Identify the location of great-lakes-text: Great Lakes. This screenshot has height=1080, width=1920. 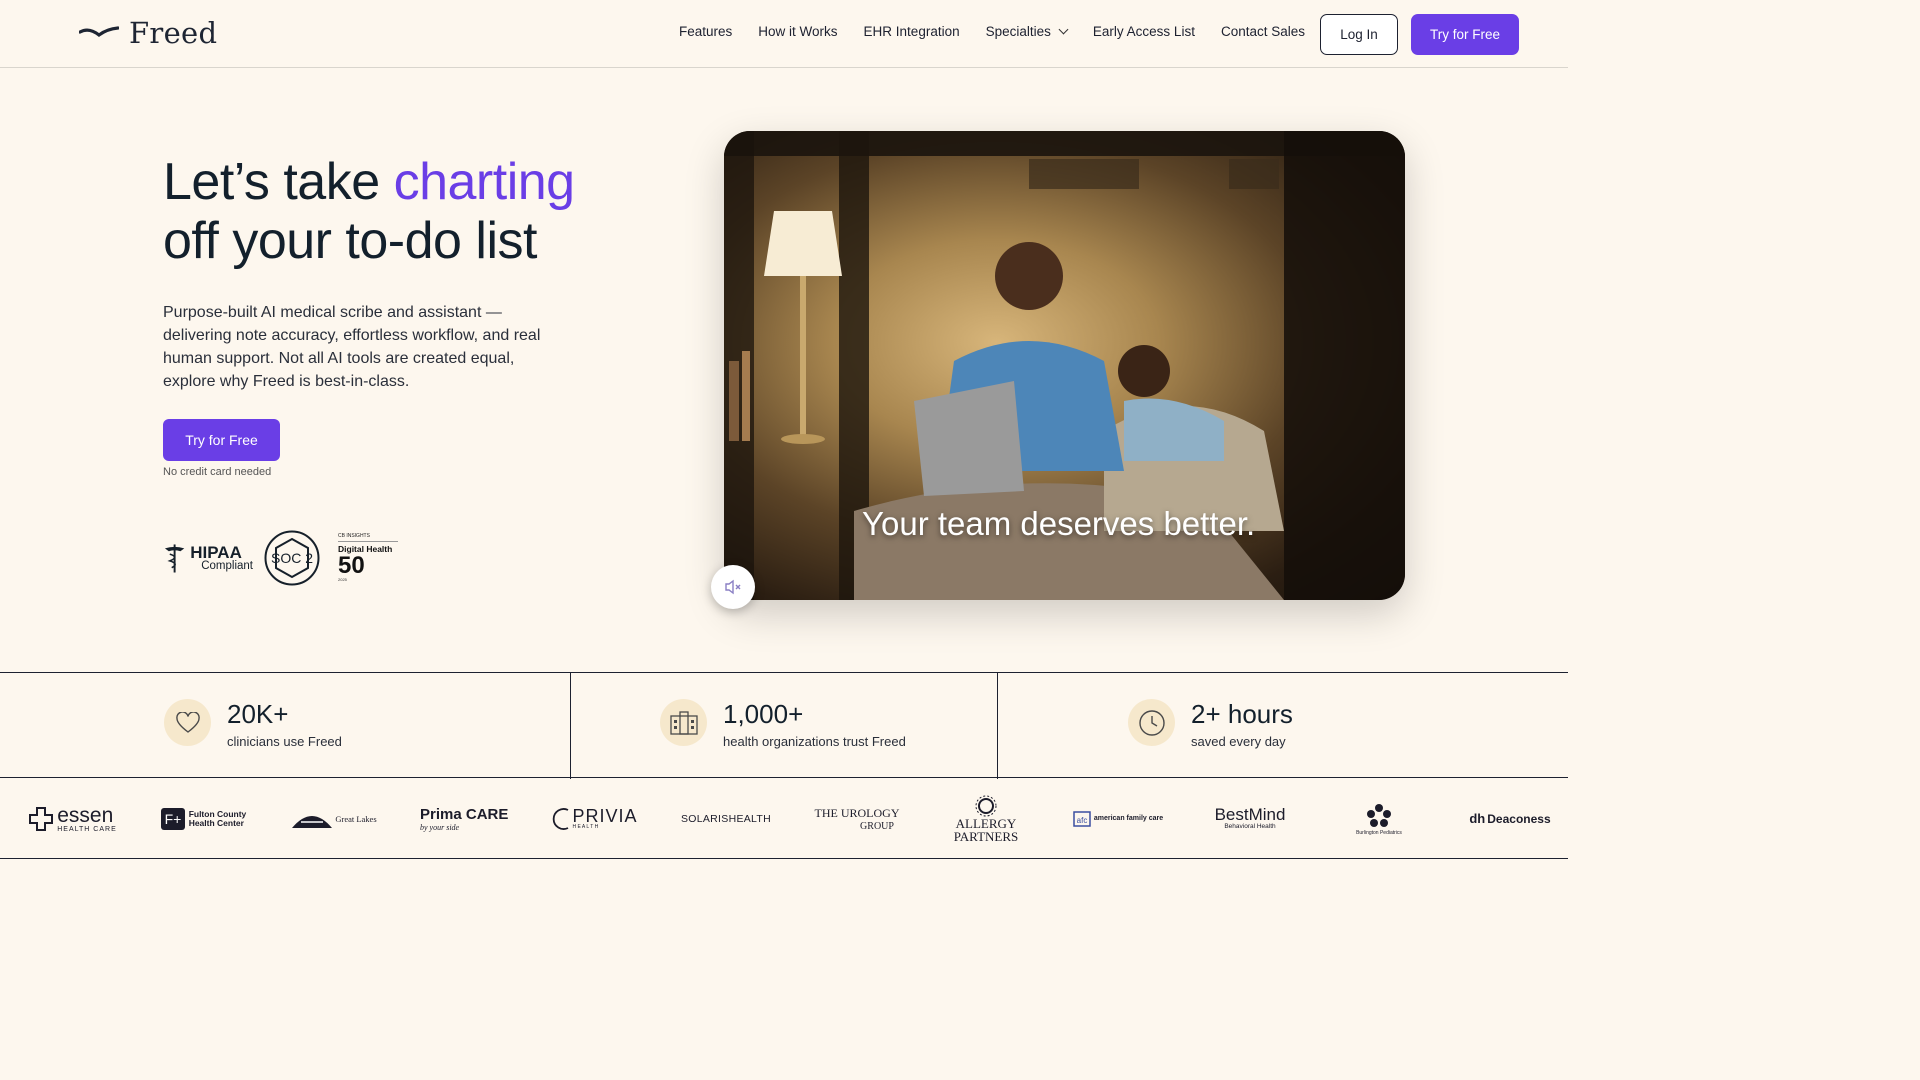
(356, 818).